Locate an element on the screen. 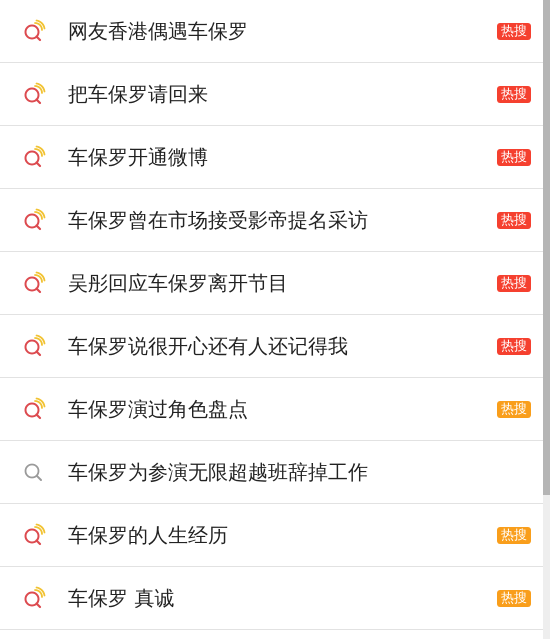 The width and height of the screenshot is (550, 639). suggestion-text: 车保罗说很开心还有人还记得我 is located at coordinates (208, 346).